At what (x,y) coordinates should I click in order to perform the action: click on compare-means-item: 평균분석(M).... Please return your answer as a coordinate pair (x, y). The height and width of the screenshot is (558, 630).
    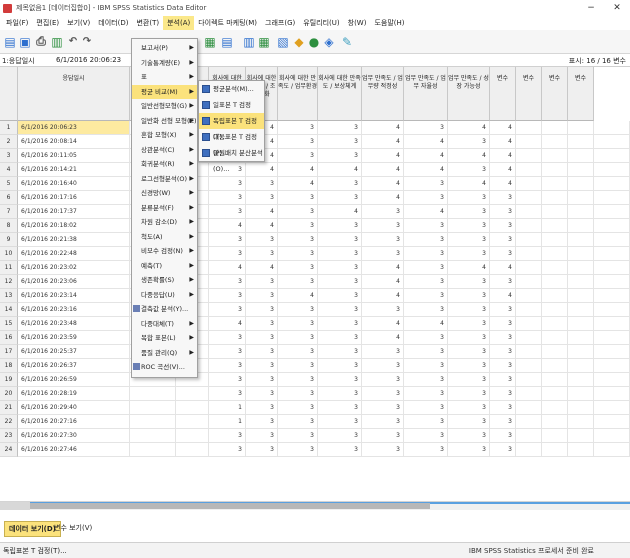
    Looking at the image, I should click on (231, 89).